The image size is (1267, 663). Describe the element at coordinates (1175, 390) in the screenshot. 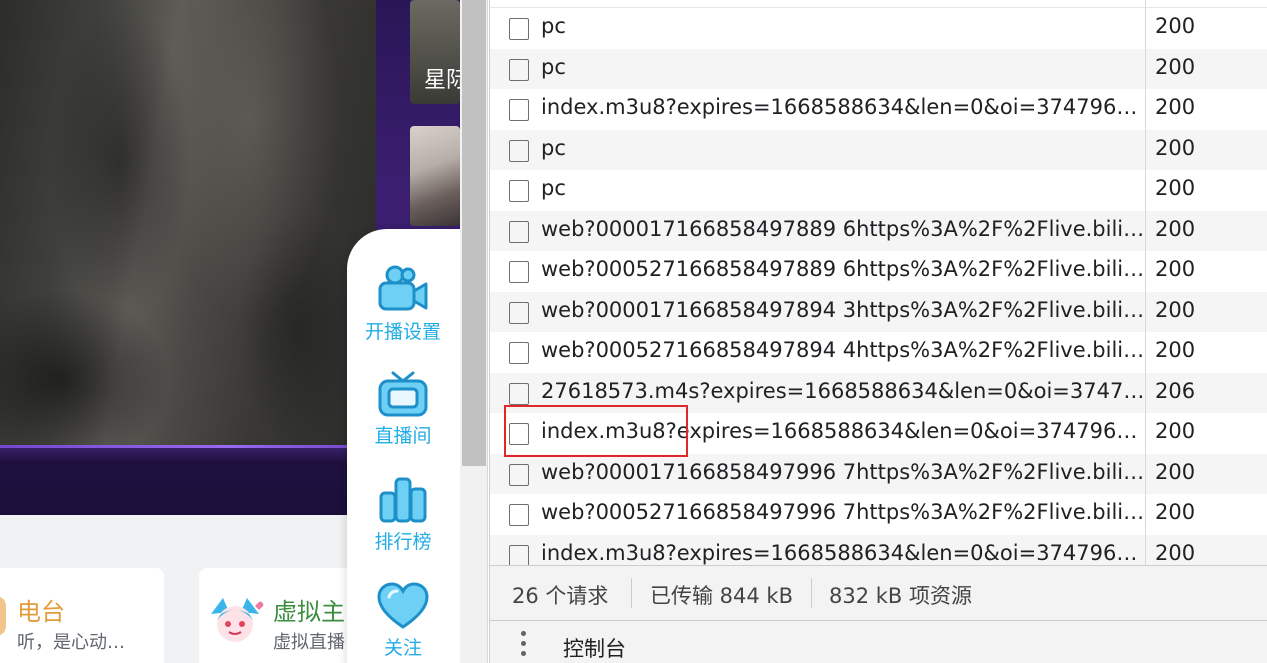

I see `request-status: 206` at that location.